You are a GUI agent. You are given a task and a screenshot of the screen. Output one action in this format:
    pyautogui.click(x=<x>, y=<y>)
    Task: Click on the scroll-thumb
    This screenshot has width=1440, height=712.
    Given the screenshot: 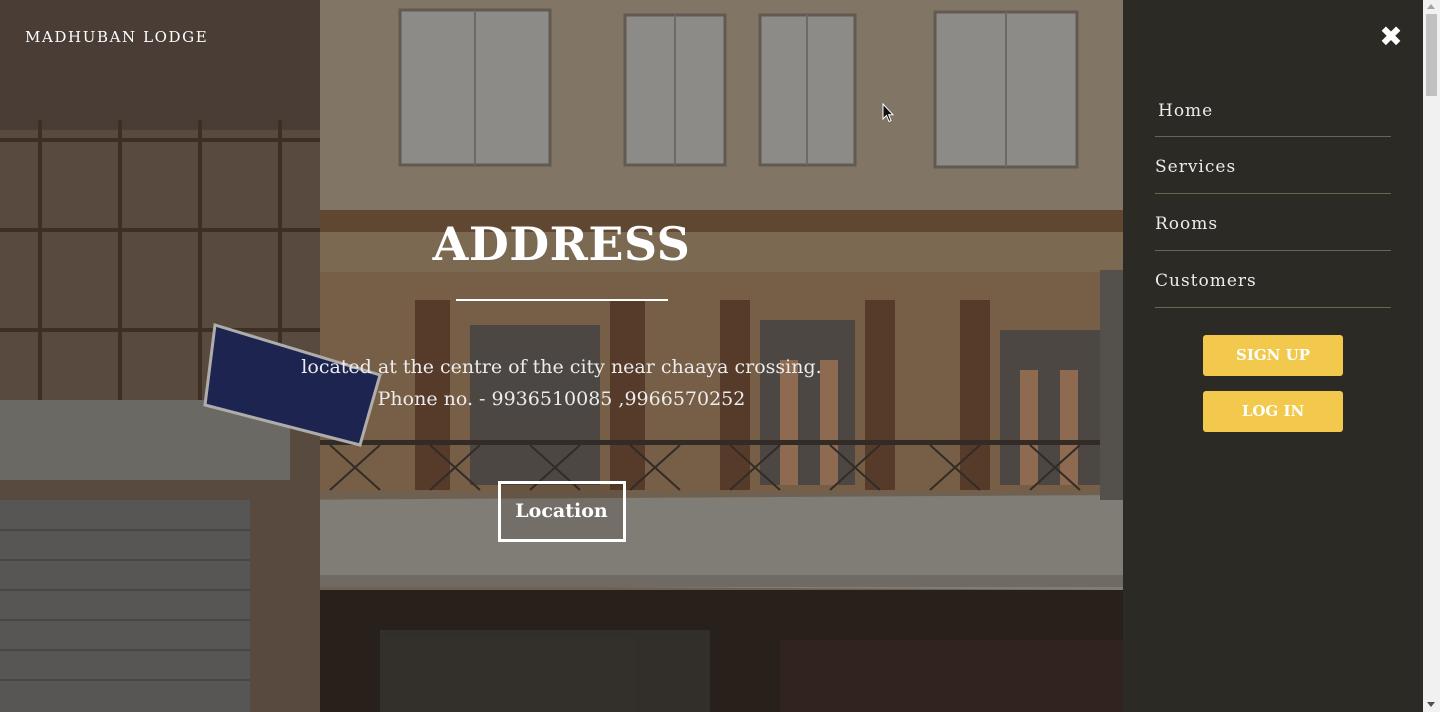 What is the action you would take?
    pyautogui.click(x=1431, y=55)
    